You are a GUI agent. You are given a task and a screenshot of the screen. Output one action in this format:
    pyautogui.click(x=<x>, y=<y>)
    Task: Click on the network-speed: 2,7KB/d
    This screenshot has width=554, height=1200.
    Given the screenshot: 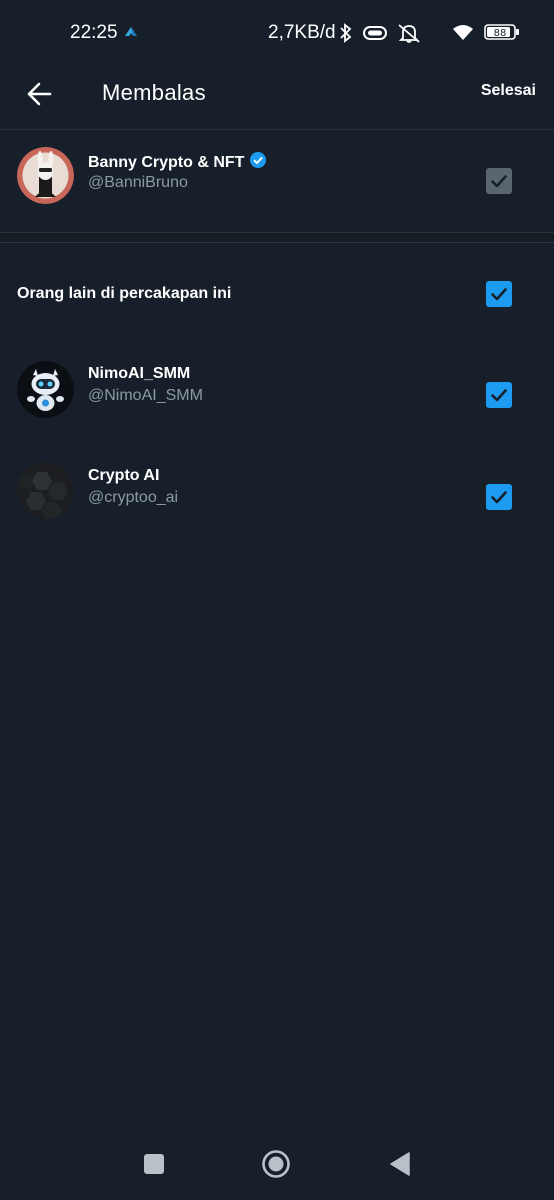 What is the action you would take?
    pyautogui.click(x=302, y=32)
    